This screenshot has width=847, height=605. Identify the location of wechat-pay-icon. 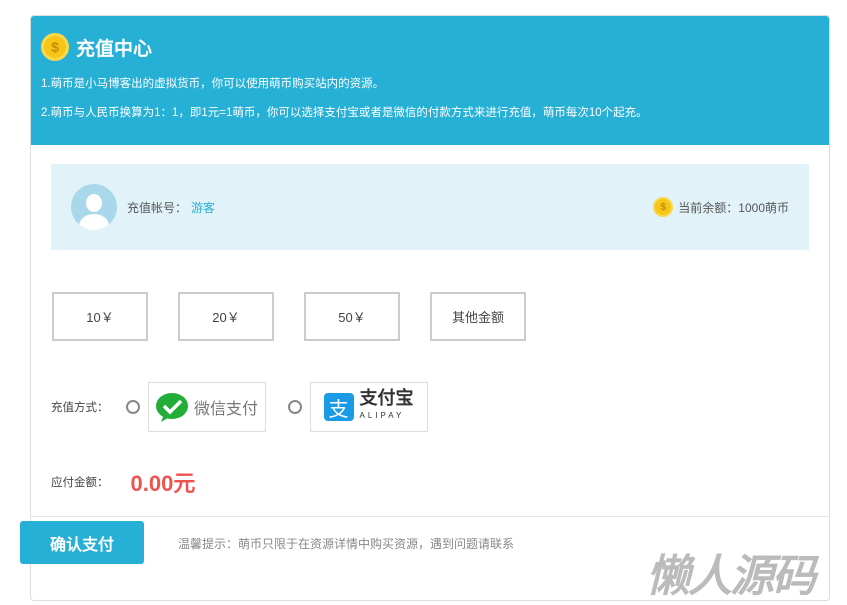
(171, 407).